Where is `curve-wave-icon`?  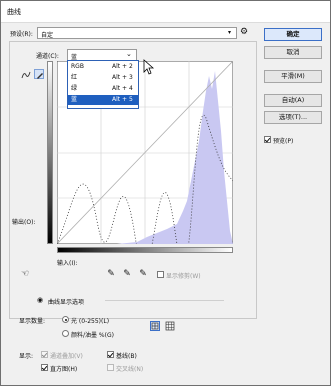 curve-wave-icon is located at coordinates (26, 75).